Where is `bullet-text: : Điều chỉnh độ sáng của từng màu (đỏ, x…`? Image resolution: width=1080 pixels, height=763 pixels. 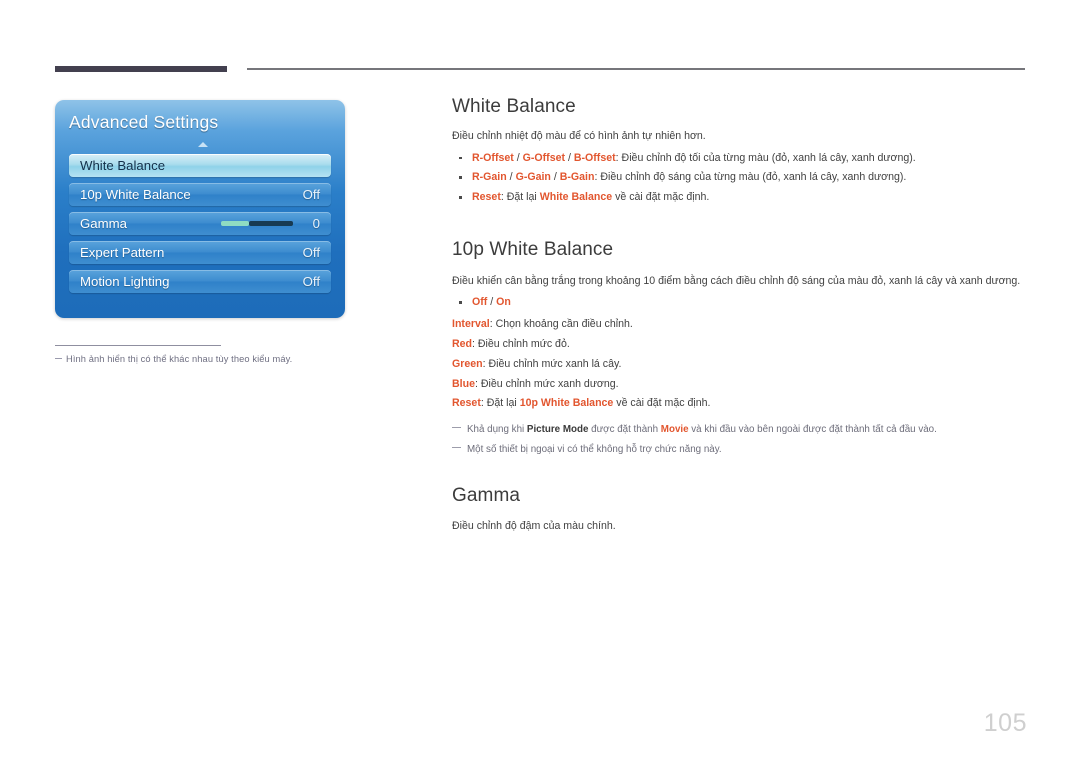
bullet-text: : Điều chỉnh độ sáng của từng màu (đỏ, x… is located at coordinates (750, 177).